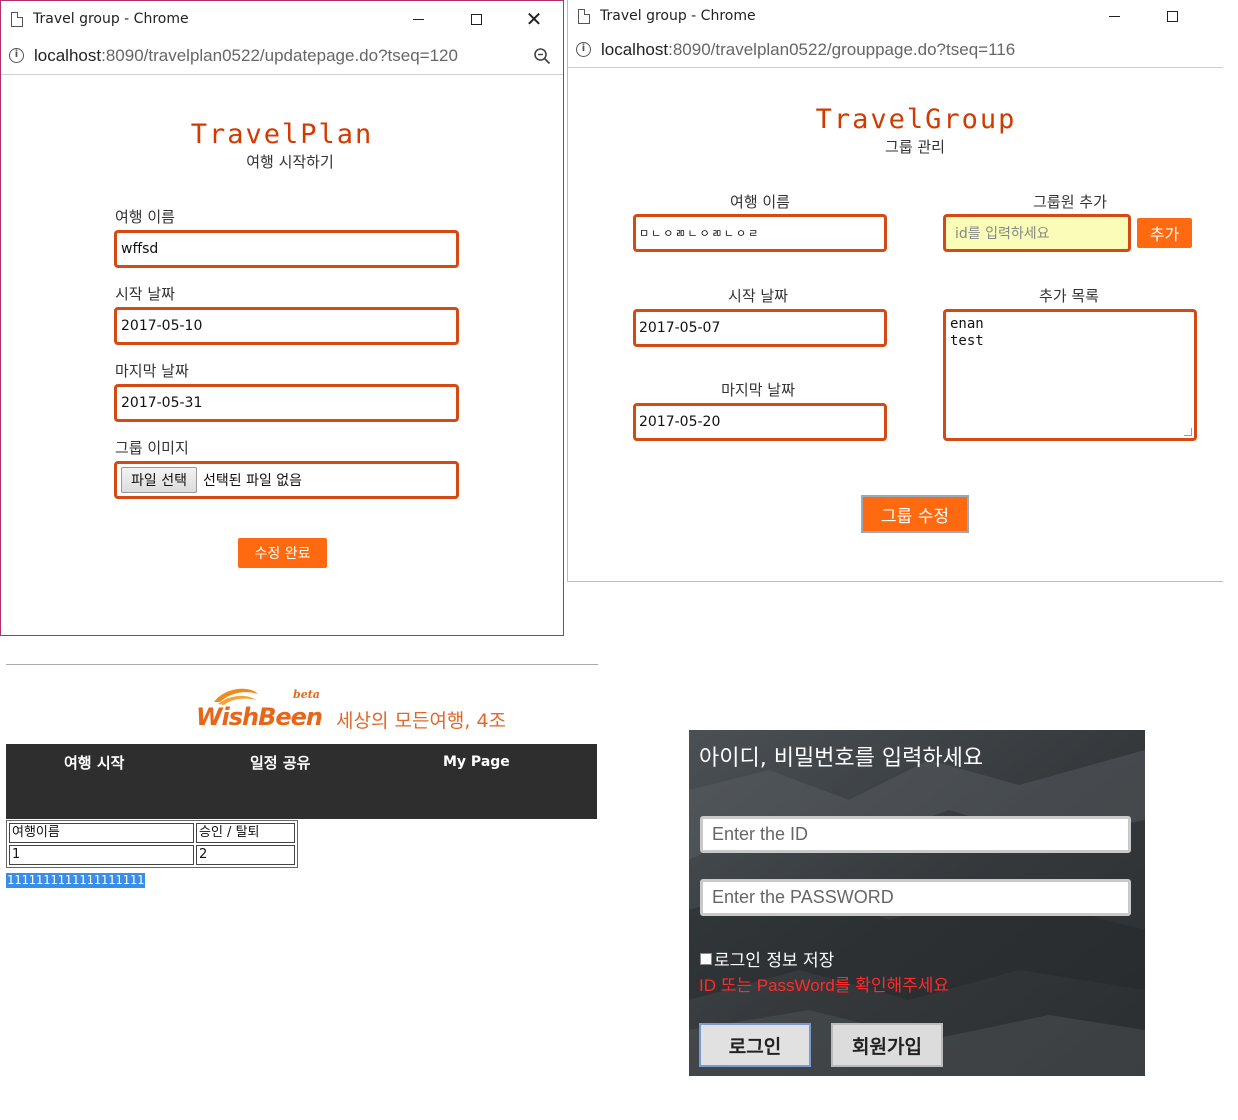  I want to click on file-status: 선택된 파일 없음, so click(252, 481).